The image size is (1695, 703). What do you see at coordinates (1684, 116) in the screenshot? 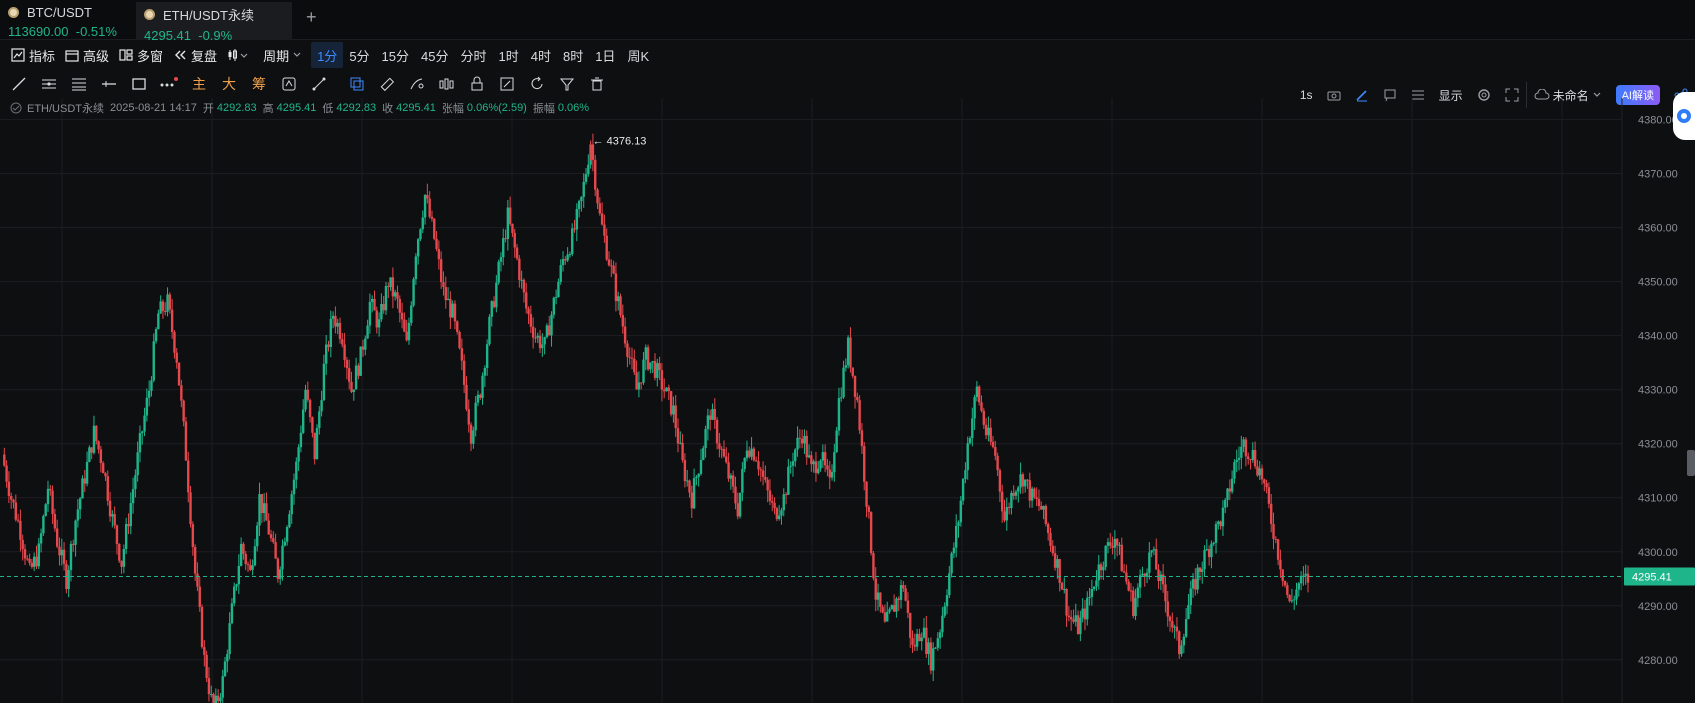
I see `side-assistant-button` at bounding box center [1684, 116].